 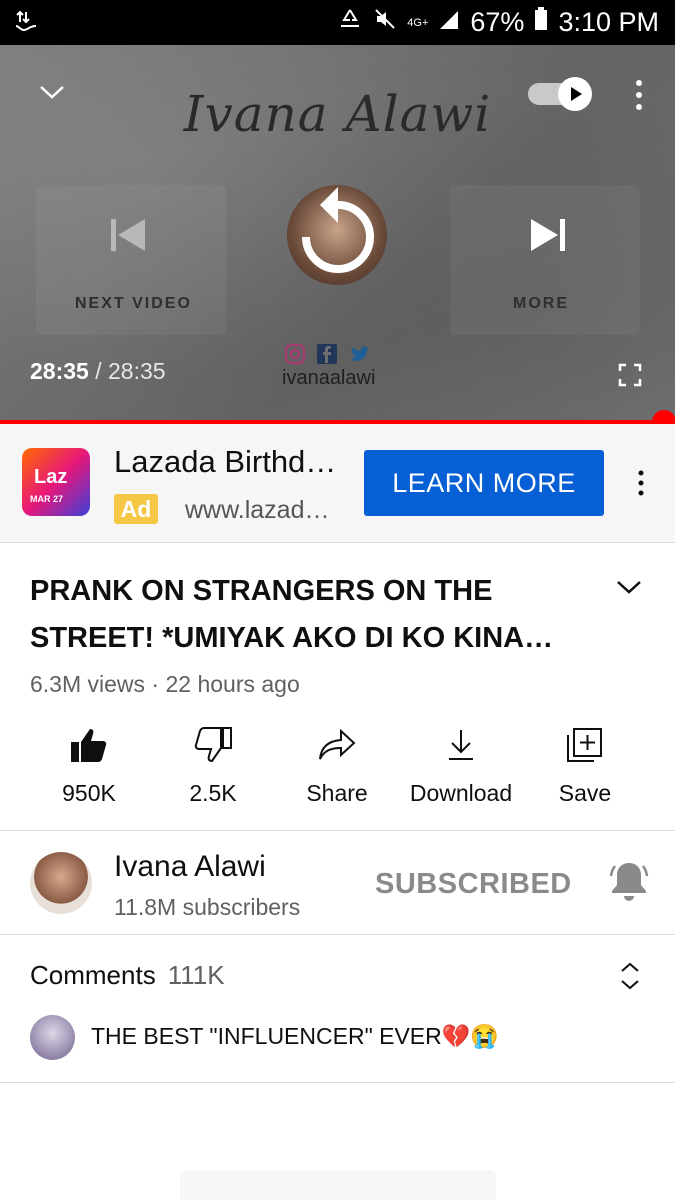 I want to click on replay-icon, so click(x=338, y=235).